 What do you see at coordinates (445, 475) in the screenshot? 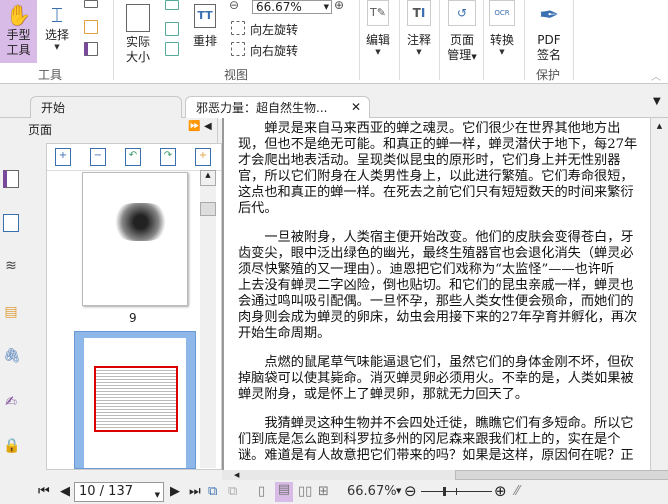
I see `horizontal-scrollbar: ◀` at bounding box center [445, 475].